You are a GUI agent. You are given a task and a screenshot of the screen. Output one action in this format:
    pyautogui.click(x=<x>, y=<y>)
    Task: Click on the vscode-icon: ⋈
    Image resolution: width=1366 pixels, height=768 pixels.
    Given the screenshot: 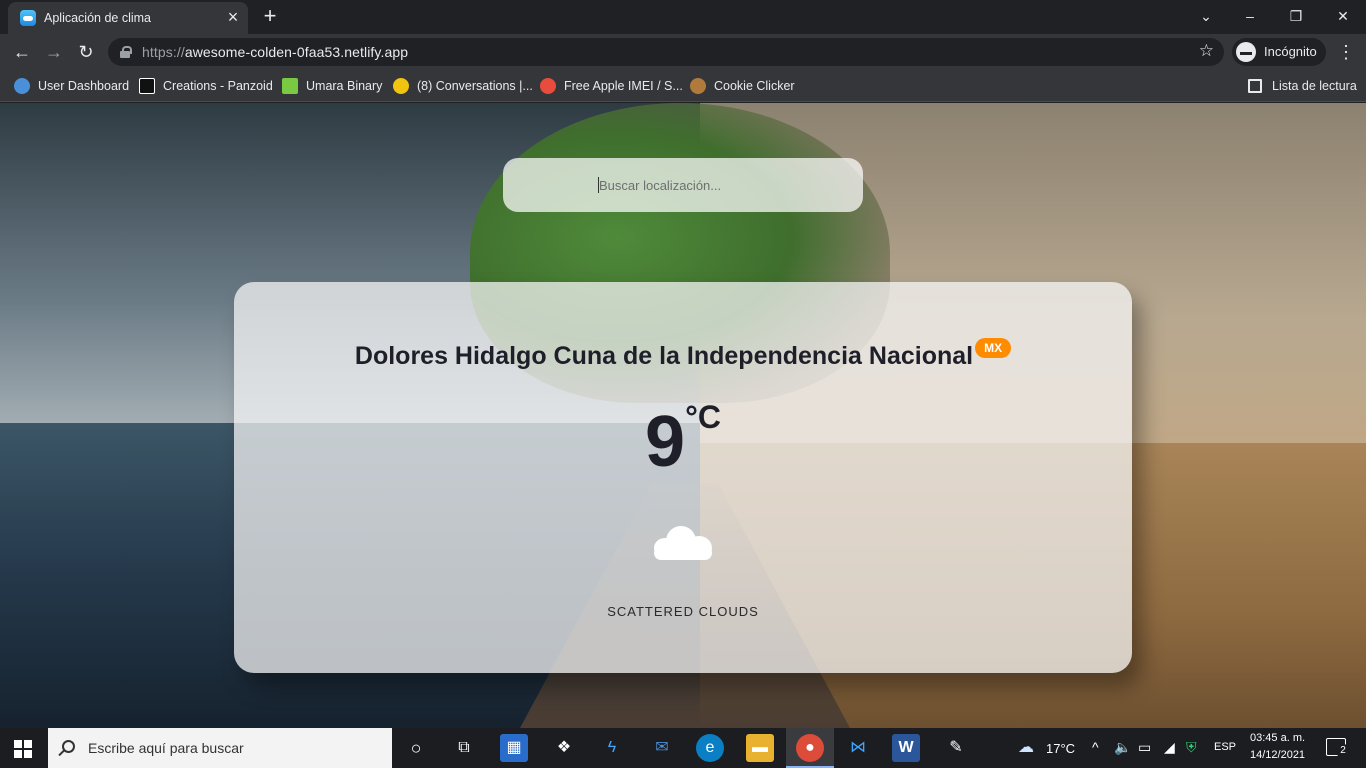 What is the action you would take?
    pyautogui.click(x=858, y=748)
    